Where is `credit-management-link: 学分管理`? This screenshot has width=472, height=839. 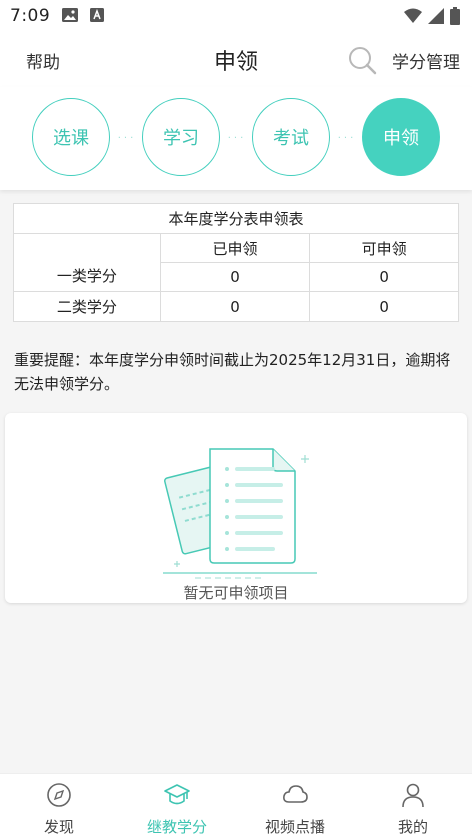 credit-management-link: 学分管理 is located at coordinates (426, 60).